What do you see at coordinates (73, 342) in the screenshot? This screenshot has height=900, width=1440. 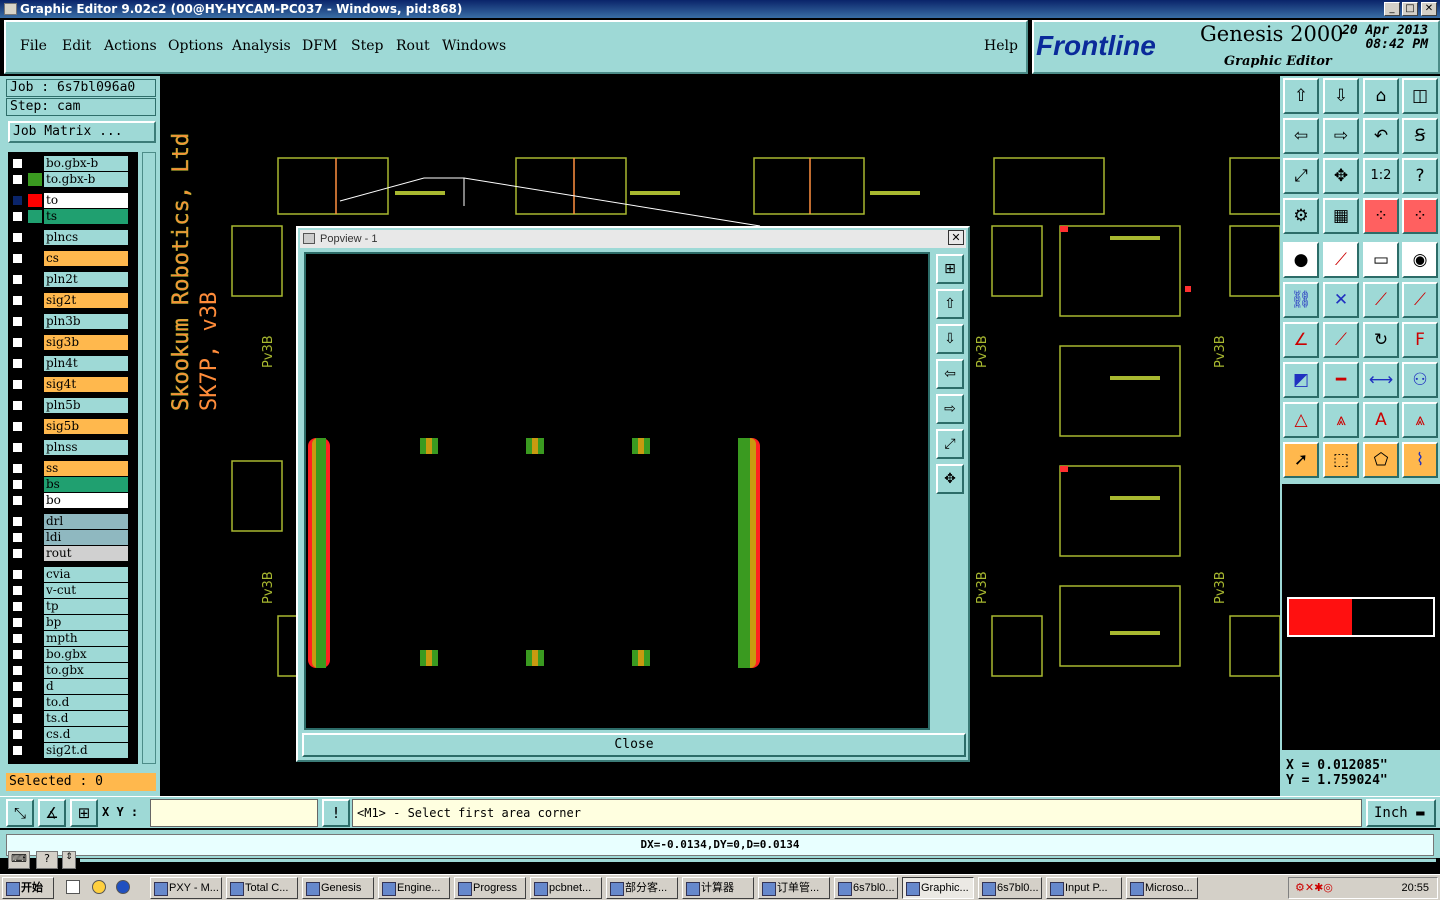 I see `layer-row: sig3b` at bounding box center [73, 342].